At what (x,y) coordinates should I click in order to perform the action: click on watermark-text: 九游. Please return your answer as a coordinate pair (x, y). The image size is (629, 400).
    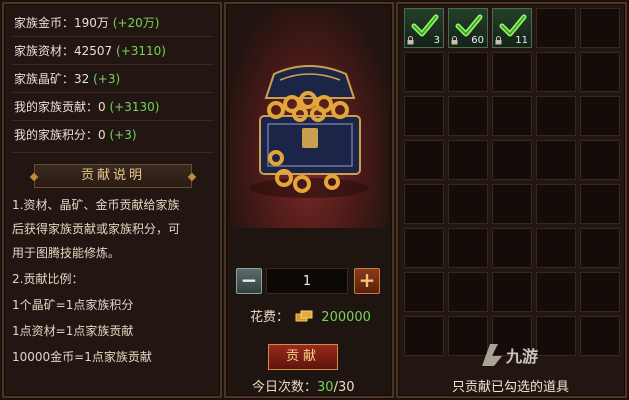
    Looking at the image, I should click on (521, 356).